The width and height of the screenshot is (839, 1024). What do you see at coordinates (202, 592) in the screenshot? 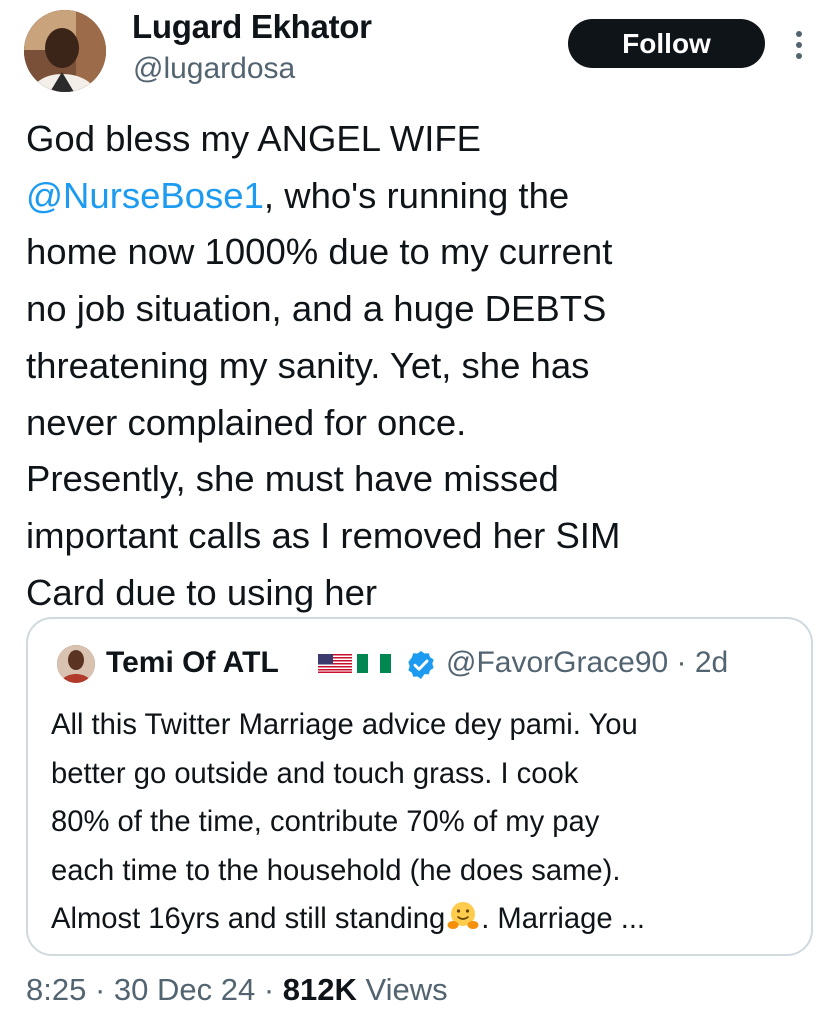
I see `tweet-line: Card due to using her` at bounding box center [202, 592].